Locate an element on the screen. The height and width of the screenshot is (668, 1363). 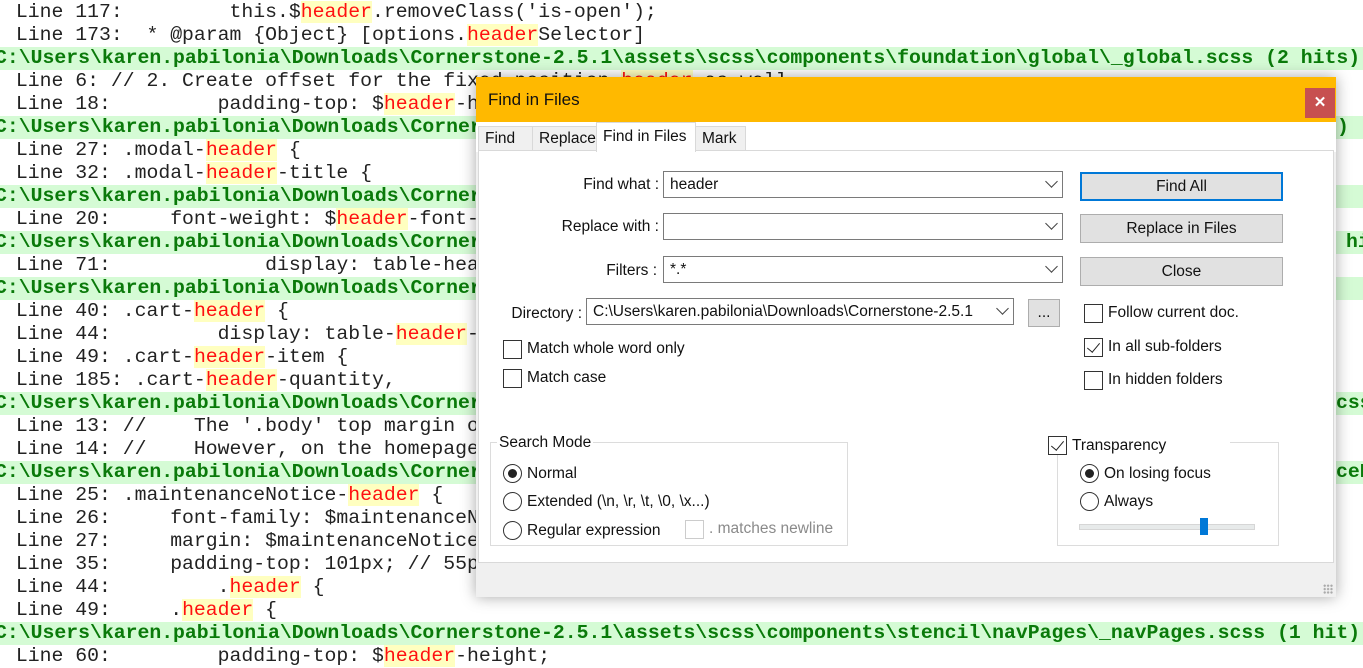
in-hidden-folders-checkbox is located at coordinates (1093, 380).